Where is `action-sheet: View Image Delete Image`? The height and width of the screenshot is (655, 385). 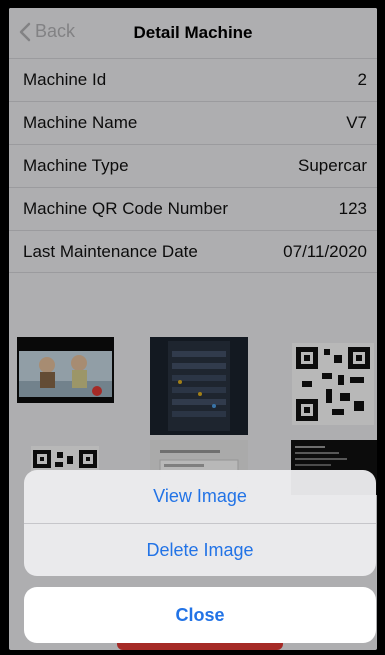
action-sheet: View Image Delete Image is located at coordinates (200, 523).